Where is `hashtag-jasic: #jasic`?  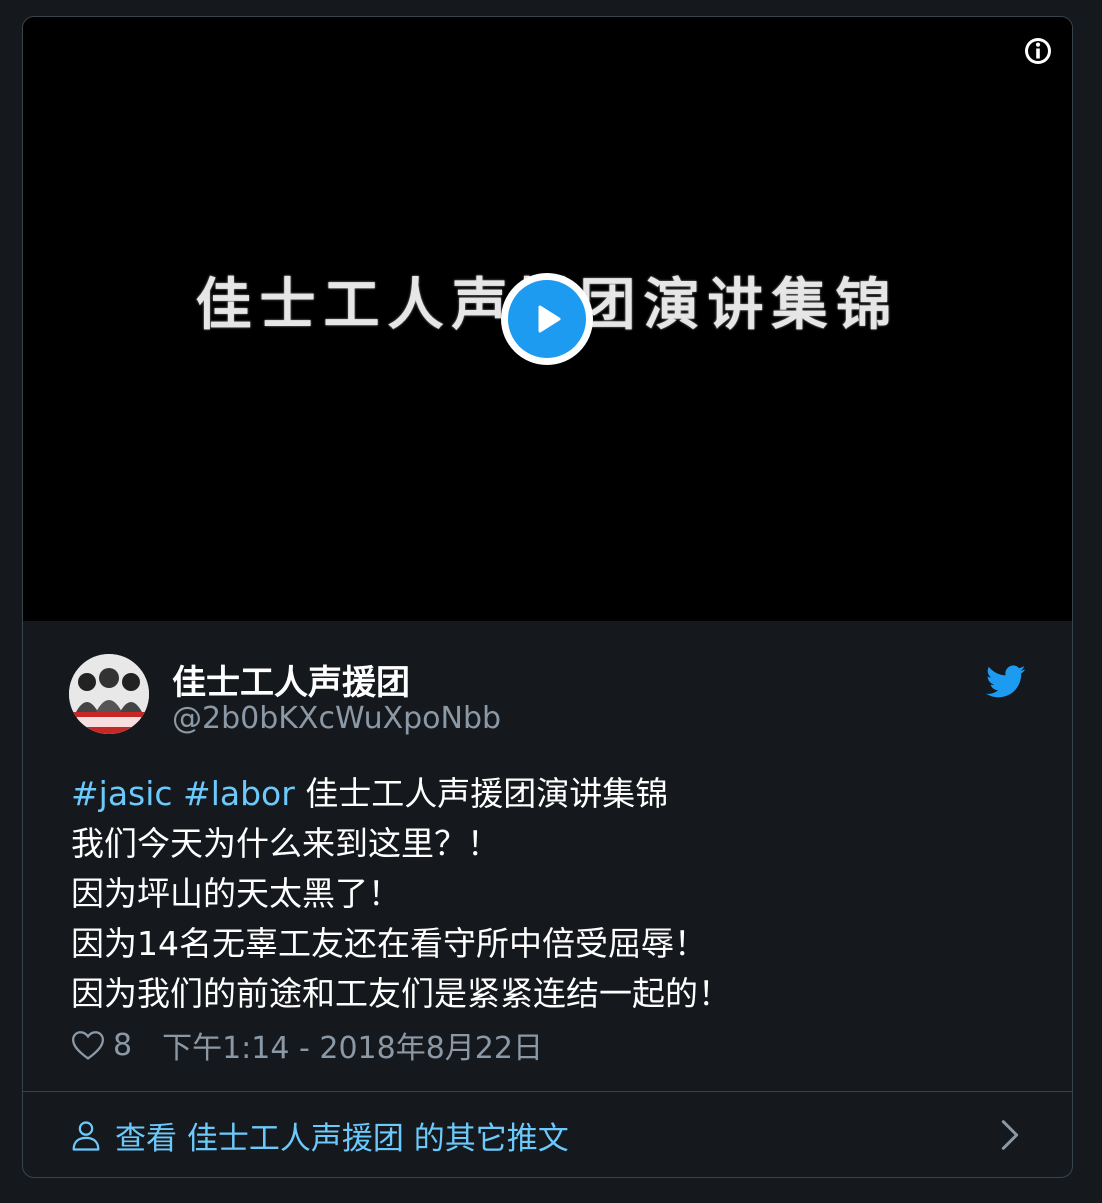
hashtag-jasic: #jasic is located at coordinates (122, 793).